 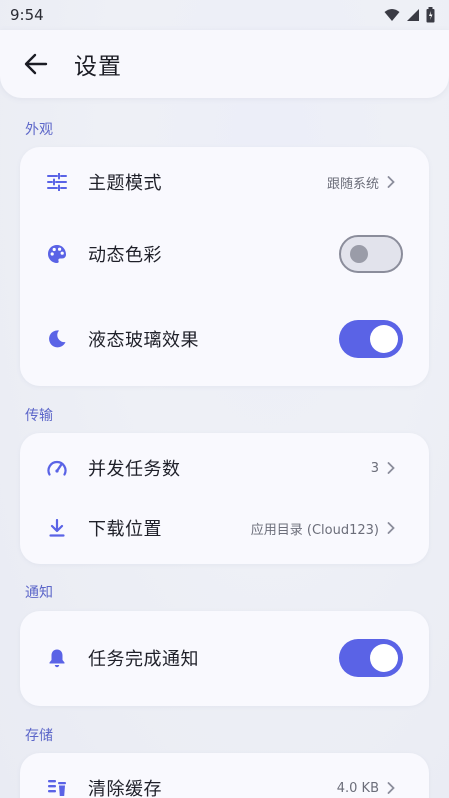 I want to click on wifi-icon, so click(x=392, y=15).